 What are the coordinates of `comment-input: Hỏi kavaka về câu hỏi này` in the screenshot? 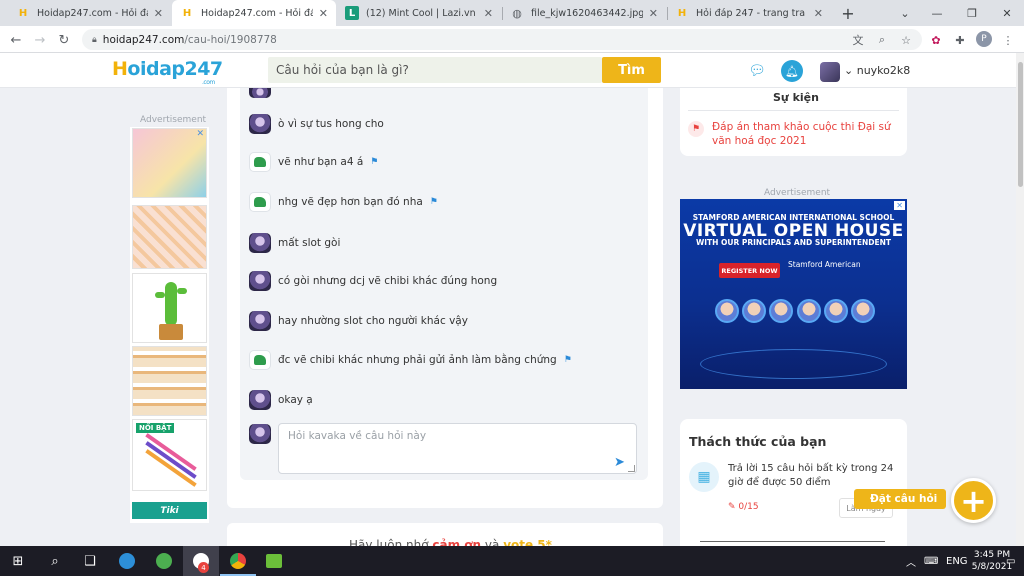 It's located at (457, 448).